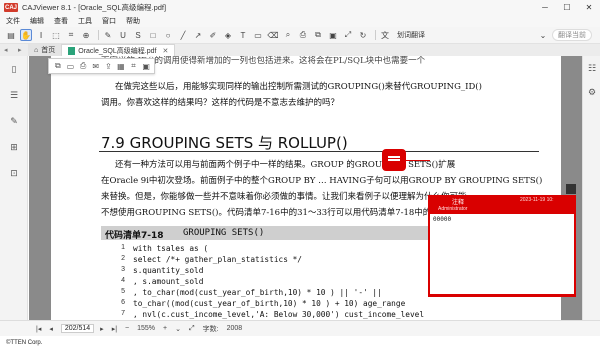 This screenshot has height=353, width=600. I want to click on note-popup-author: Administrator, so click(453, 209).